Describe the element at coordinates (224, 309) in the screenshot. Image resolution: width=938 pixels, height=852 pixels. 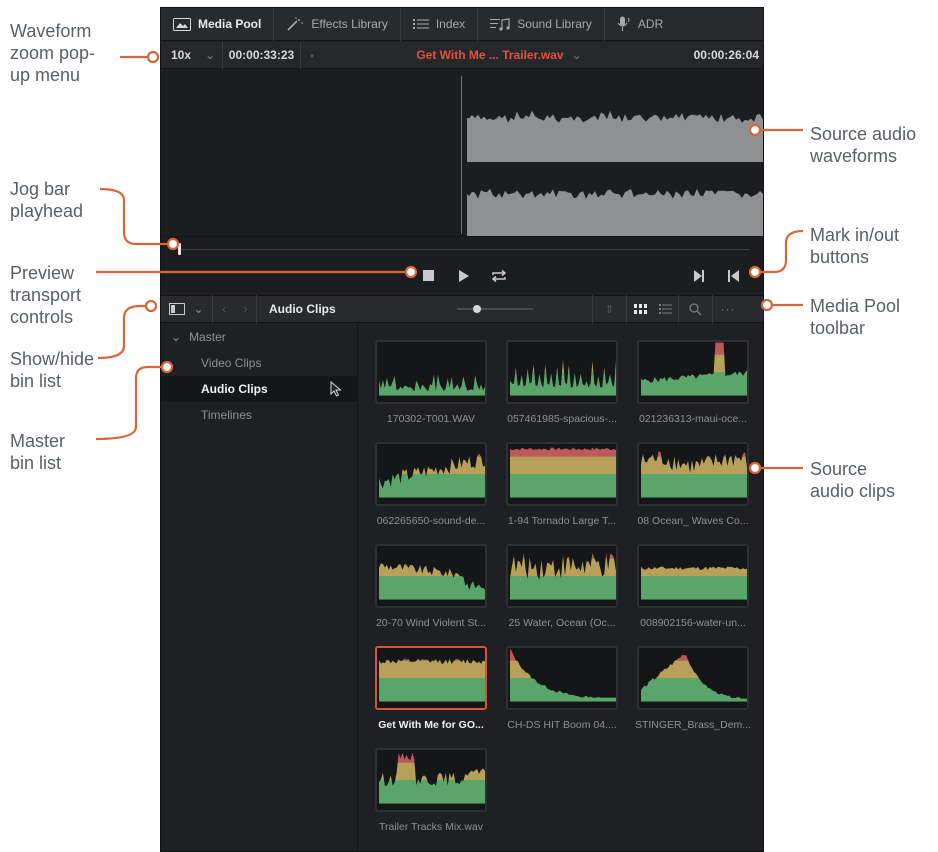
I see `nav-back-button: ‹` at that location.